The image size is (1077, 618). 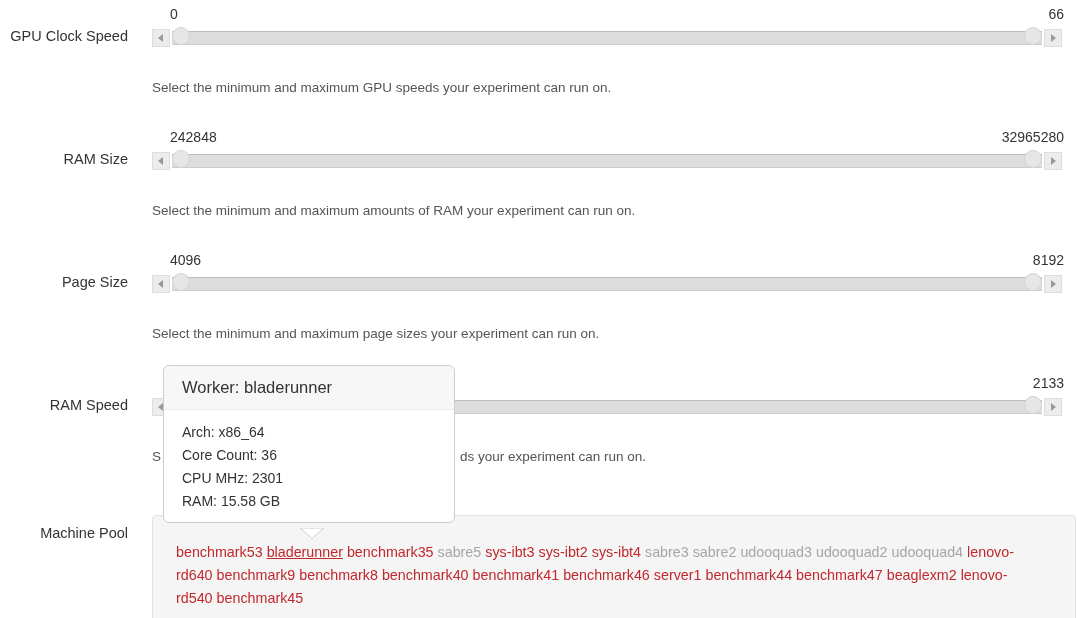 What do you see at coordinates (839, 575) in the screenshot?
I see `machine-link: benchmark47` at bounding box center [839, 575].